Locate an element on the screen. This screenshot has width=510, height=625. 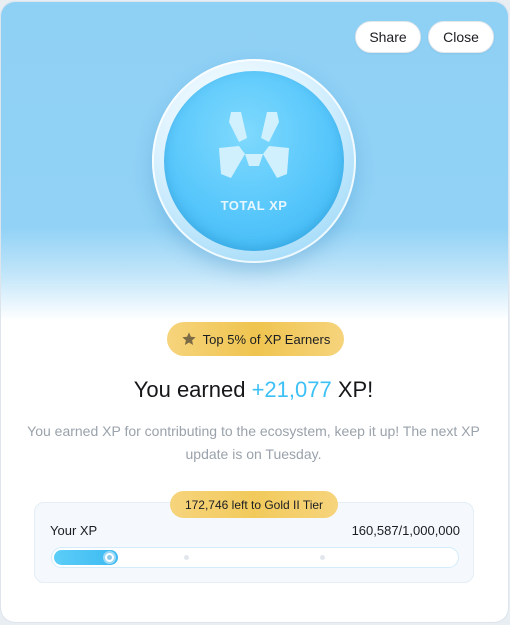
xp-progress-thumb is located at coordinates (109, 557).